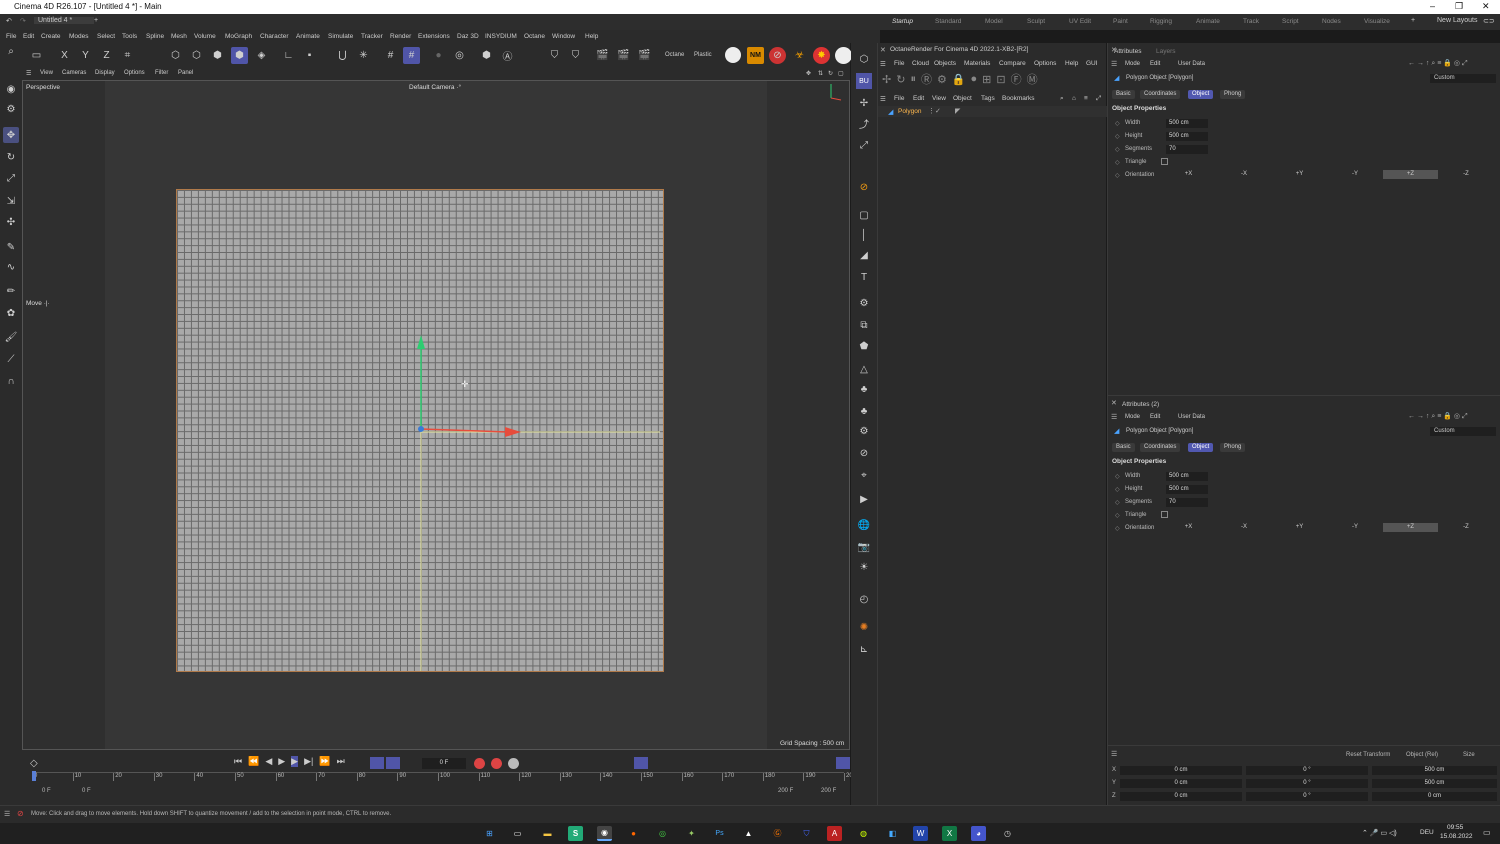 The image size is (1500, 844). Describe the element at coordinates (662, 833) in the screenshot. I see `chrome-icon: ◎` at that location.